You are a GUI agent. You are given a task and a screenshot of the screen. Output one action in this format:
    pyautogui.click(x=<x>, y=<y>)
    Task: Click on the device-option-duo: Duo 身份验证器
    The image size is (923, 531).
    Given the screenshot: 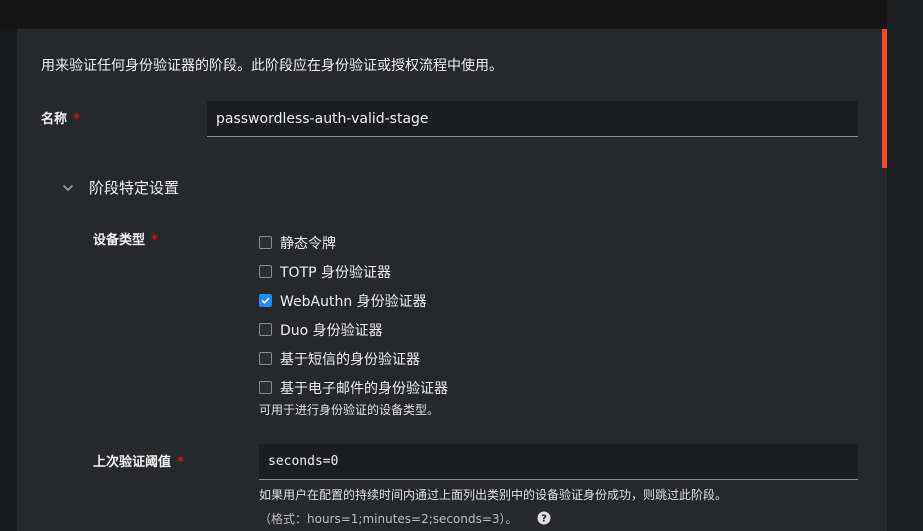 What is the action you would take?
    pyautogui.click(x=353, y=329)
    